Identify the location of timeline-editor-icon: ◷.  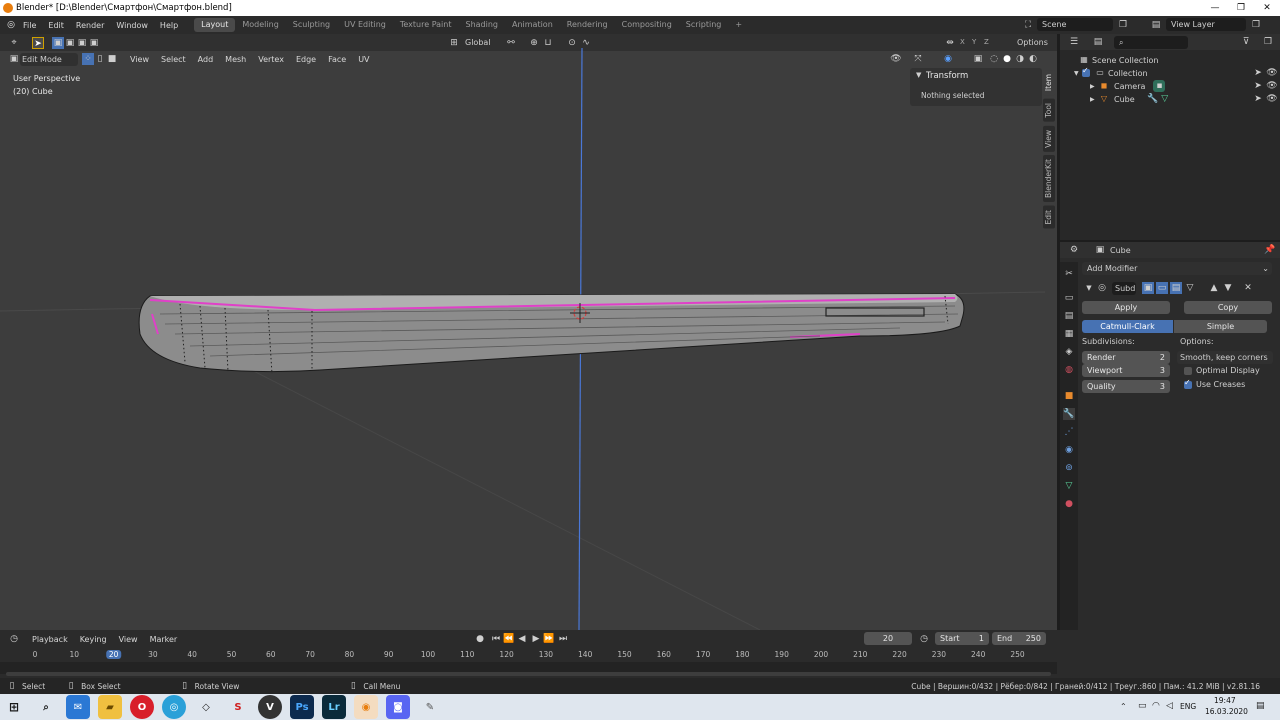
(14, 639).